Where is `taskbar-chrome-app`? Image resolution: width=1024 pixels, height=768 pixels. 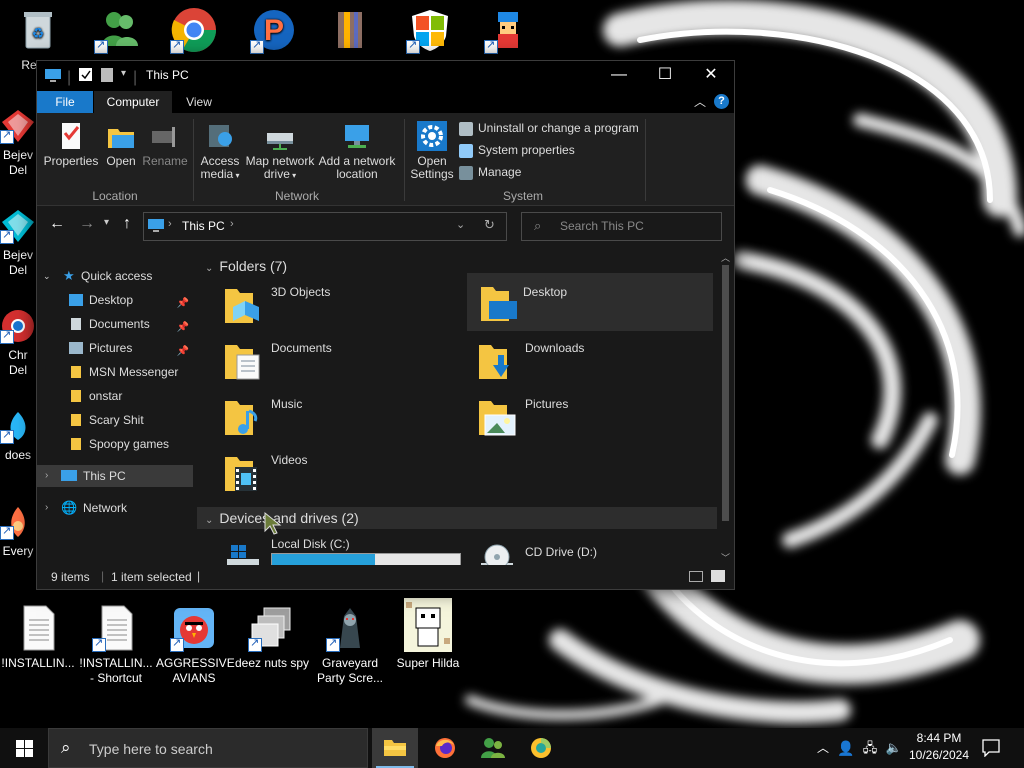 taskbar-chrome-app is located at coordinates (541, 748).